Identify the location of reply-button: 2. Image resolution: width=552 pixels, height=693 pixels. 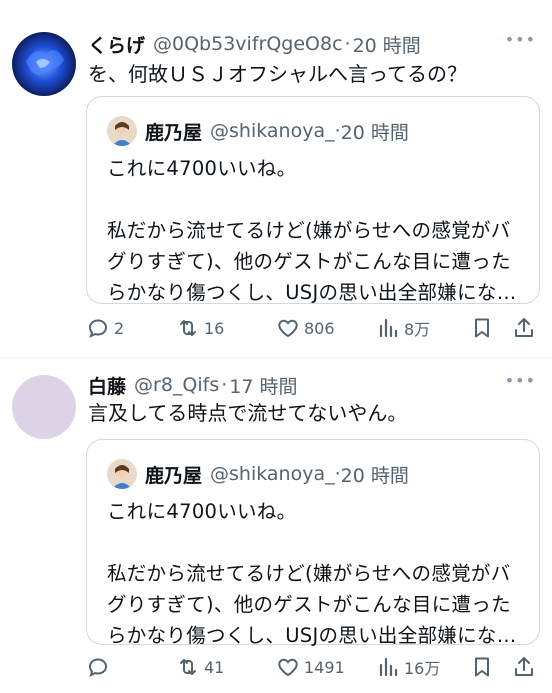
(105, 328).